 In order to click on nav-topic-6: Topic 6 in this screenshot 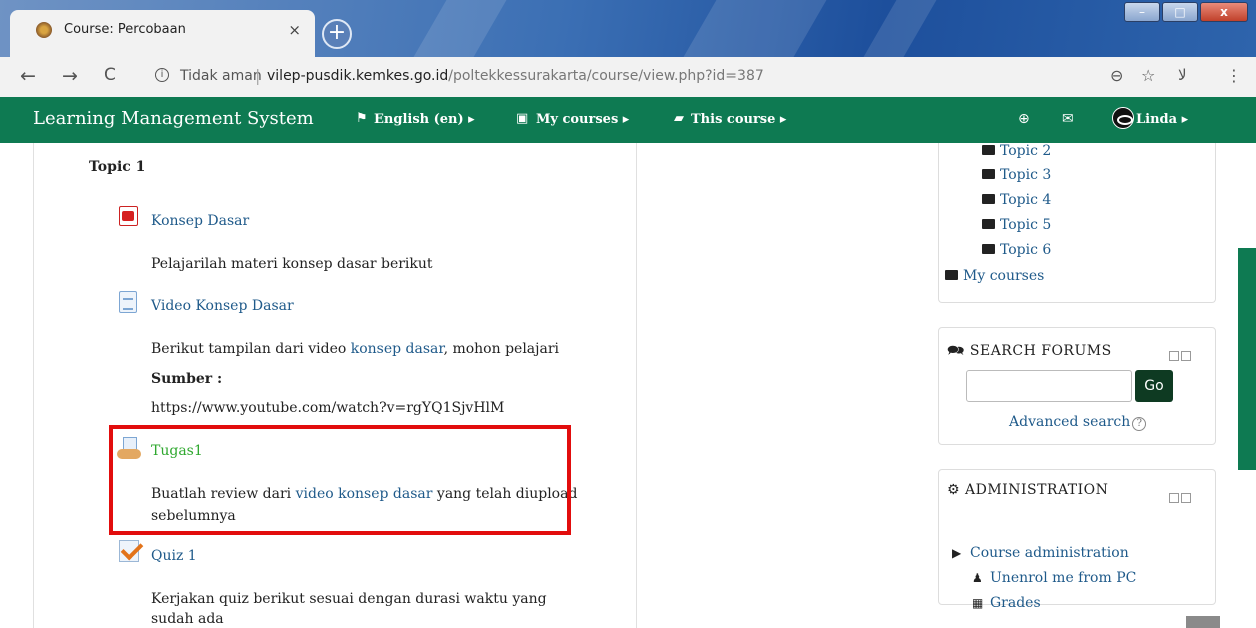, I will do `click(1016, 250)`.